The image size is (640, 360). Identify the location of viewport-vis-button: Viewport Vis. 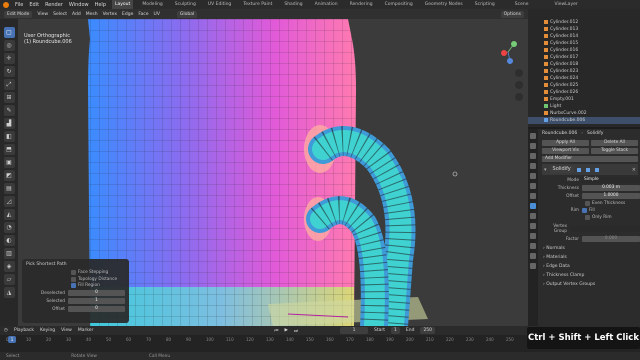
(565, 151).